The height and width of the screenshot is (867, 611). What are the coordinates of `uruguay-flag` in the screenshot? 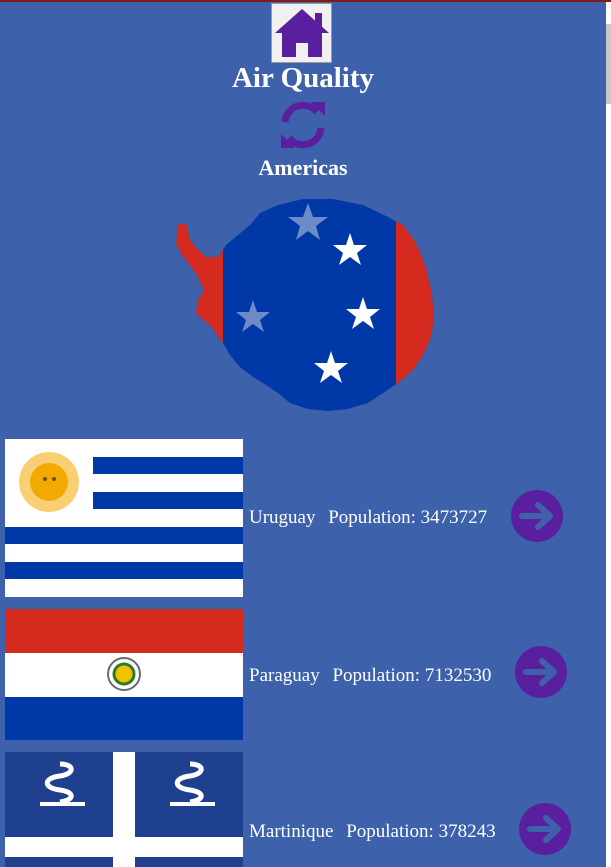 It's located at (124, 518).